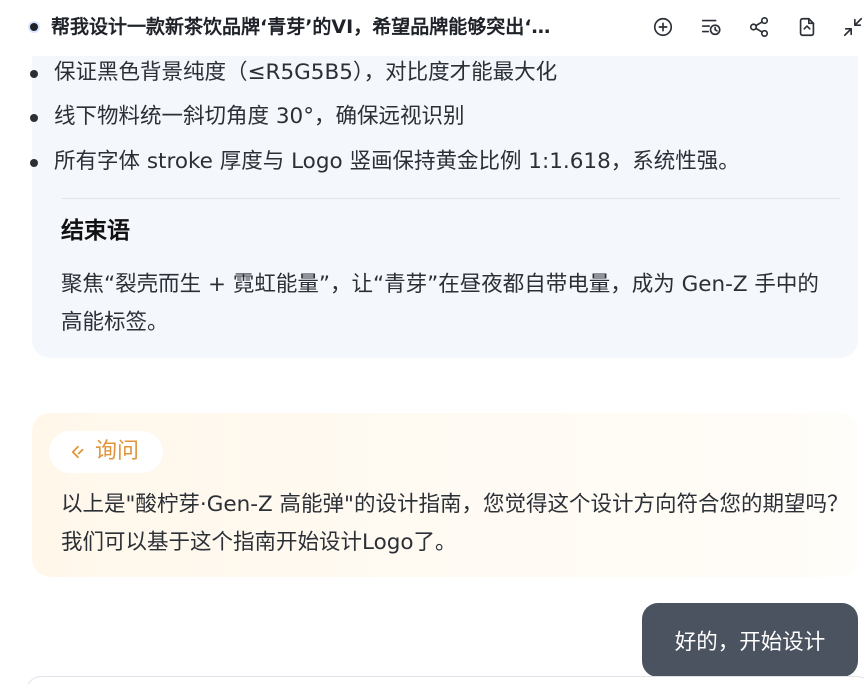 This screenshot has height=684, width=864. Describe the element at coordinates (117, 451) in the screenshot. I see `inquiry-badge-label: 询问` at that location.